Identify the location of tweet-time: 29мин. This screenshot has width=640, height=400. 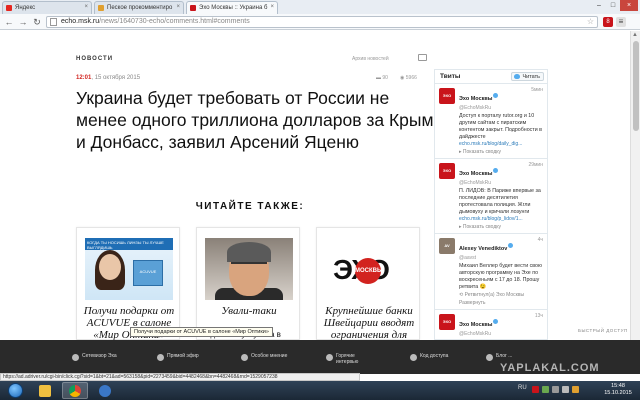
(535, 165).